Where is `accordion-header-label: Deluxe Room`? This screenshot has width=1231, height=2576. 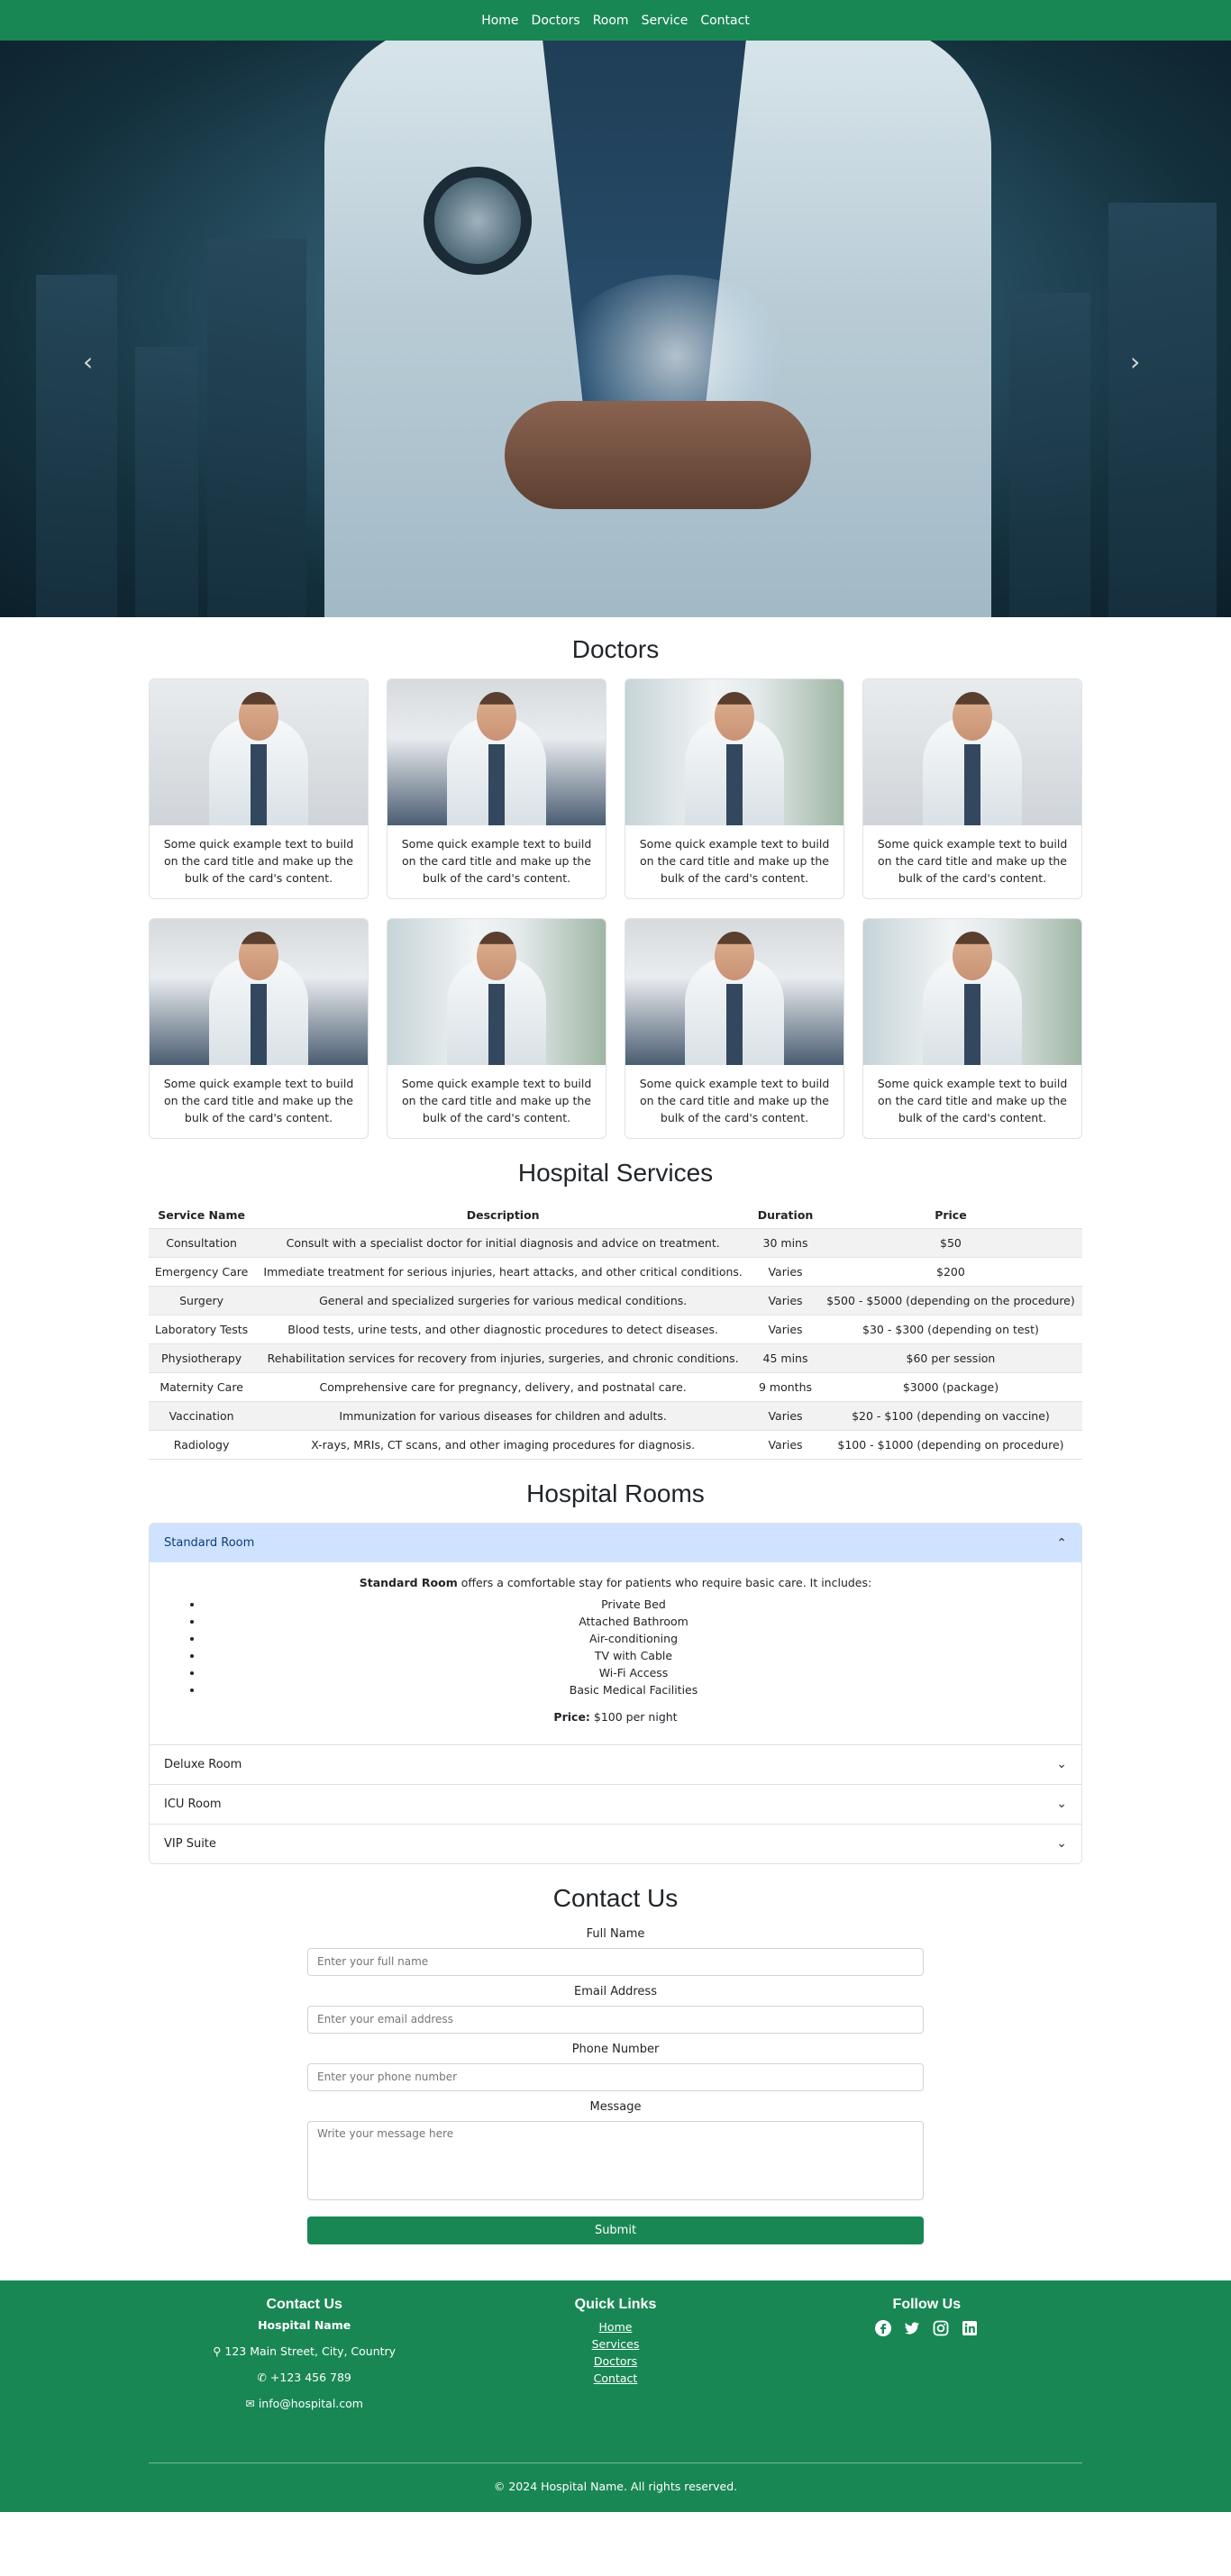 accordion-header-label: Deluxe Room is located at coordinates (203, 1764).